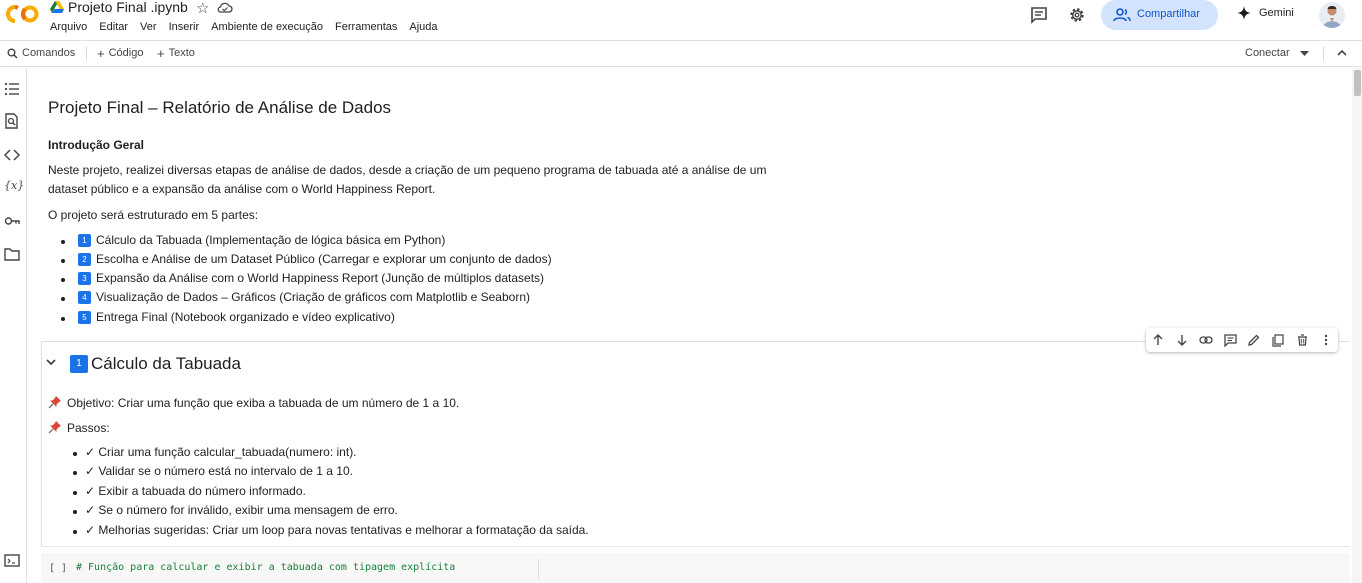 The width and height of the screenshot is (1362, 583). I want to click on variables-icon: {x}, so click(14, 187).